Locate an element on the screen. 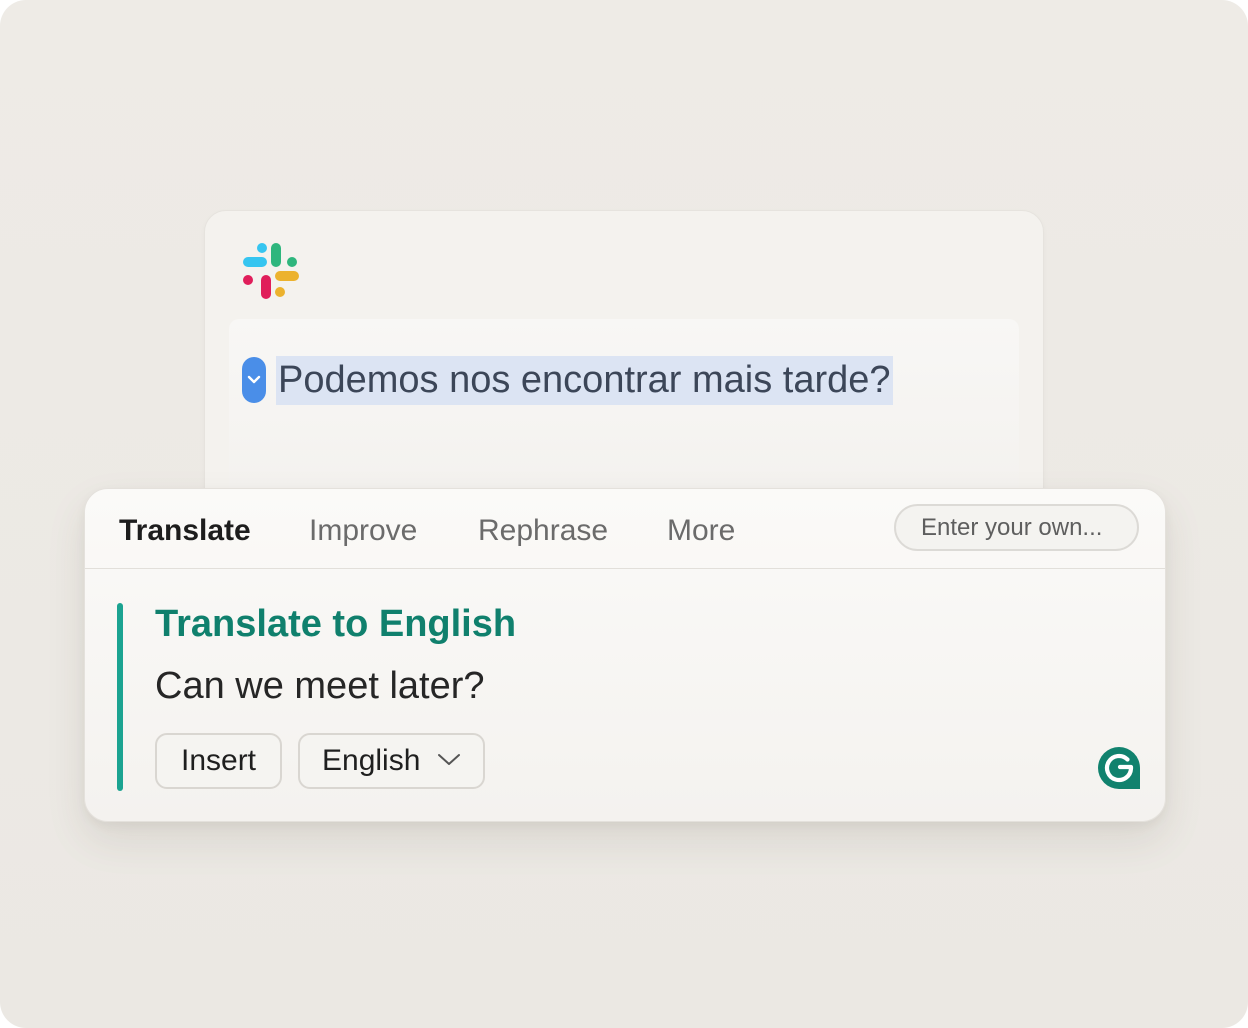  suggestion-accent-bar is located at coordinates (120, 697).